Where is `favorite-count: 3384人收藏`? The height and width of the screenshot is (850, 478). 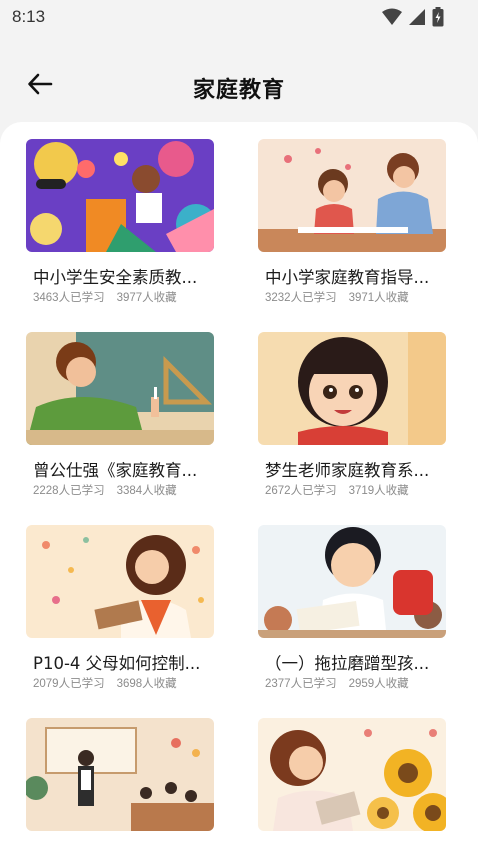 favorite-count: 3384人收藏 is located at coordinates (146, 491).